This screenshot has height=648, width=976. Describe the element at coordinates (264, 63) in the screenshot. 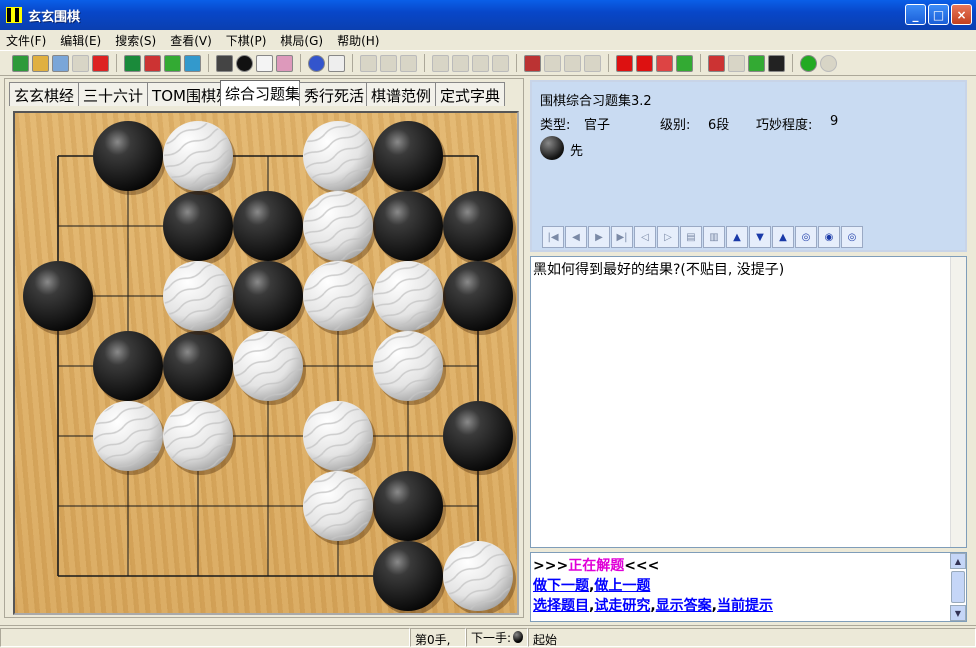

I see `label-icon` at that location.